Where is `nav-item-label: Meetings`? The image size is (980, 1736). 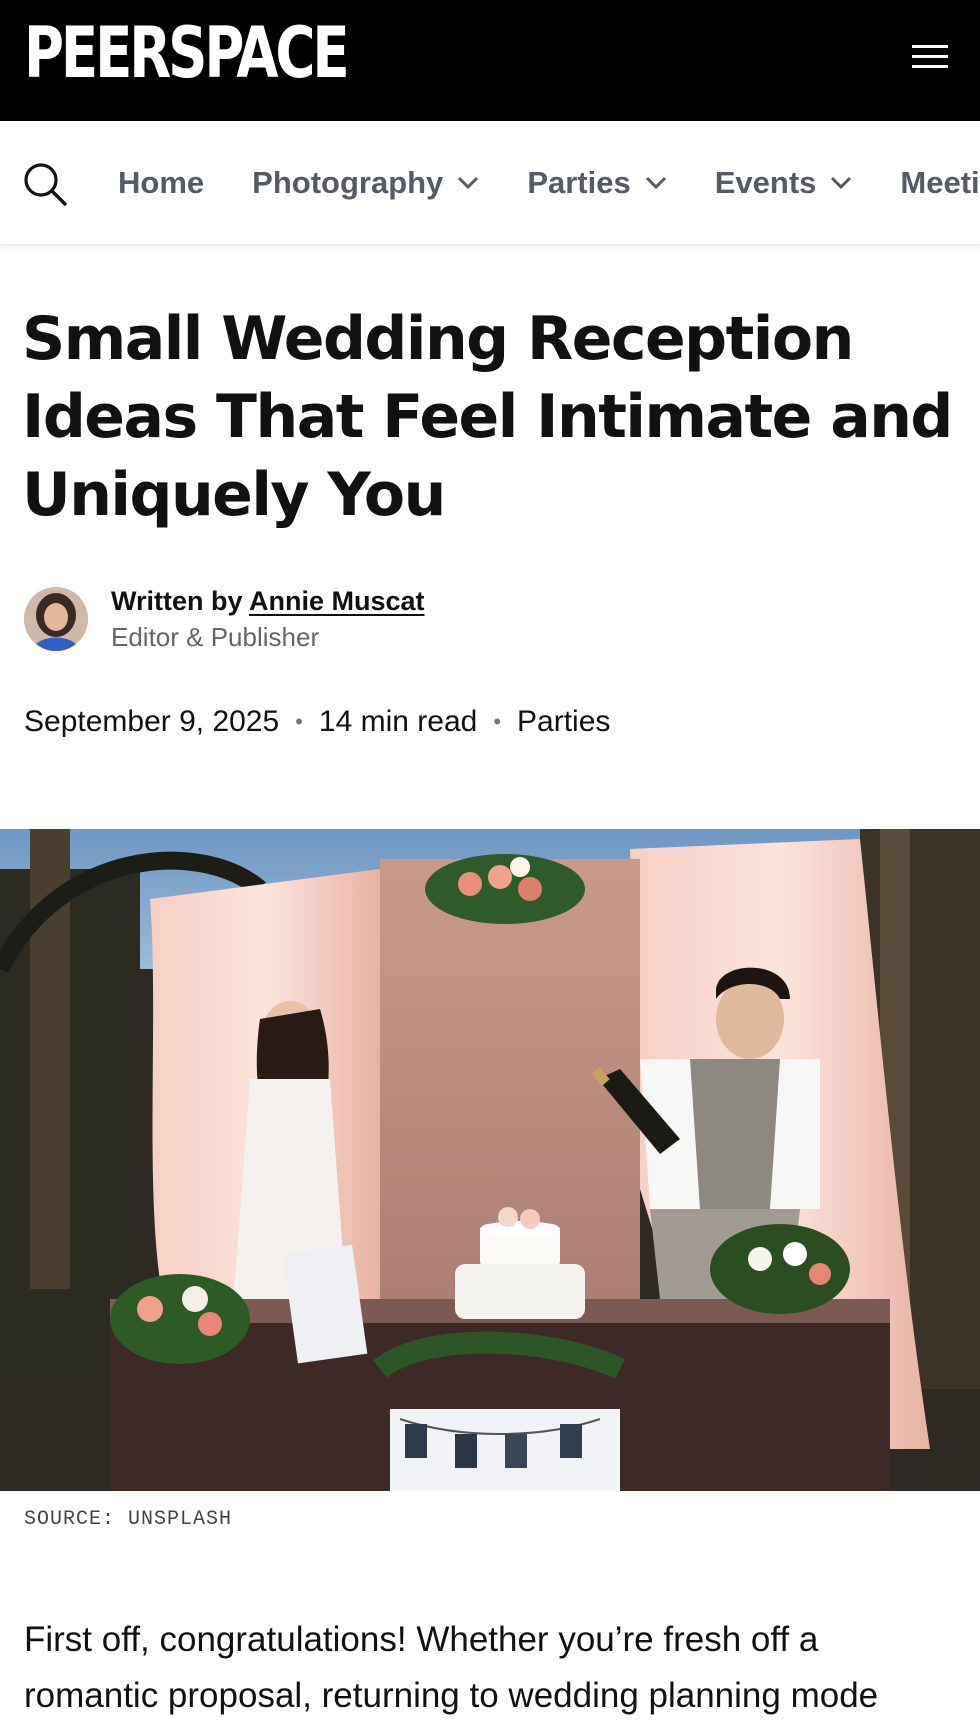
nav-item-label: Meetings is located at coordinates (940, 182).